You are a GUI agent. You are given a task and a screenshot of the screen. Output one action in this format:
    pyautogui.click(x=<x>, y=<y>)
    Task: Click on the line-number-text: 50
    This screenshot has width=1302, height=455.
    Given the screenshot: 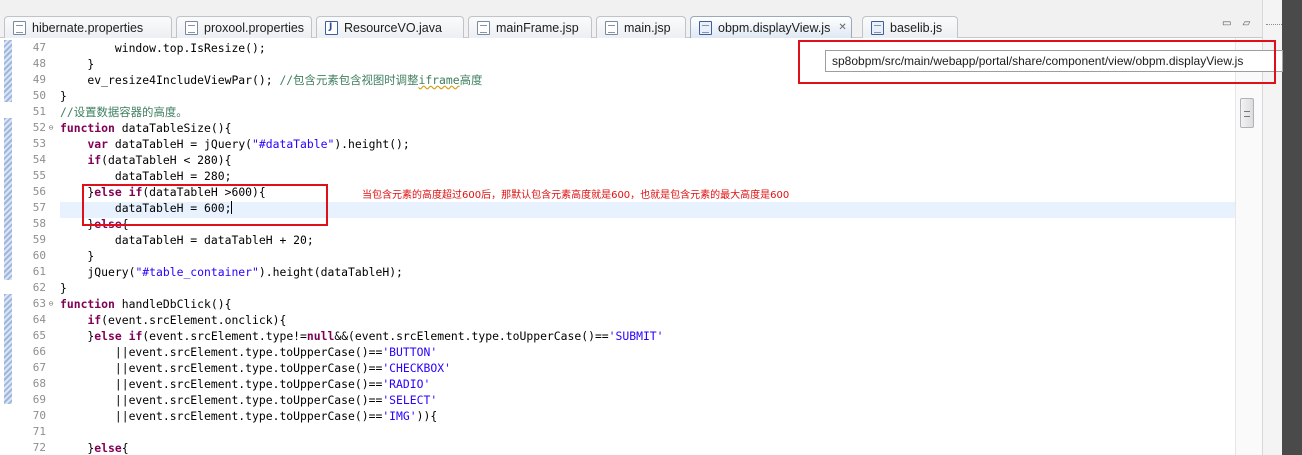 What is the action you would take?
    pyautogui.click(x=39, y=95)
    